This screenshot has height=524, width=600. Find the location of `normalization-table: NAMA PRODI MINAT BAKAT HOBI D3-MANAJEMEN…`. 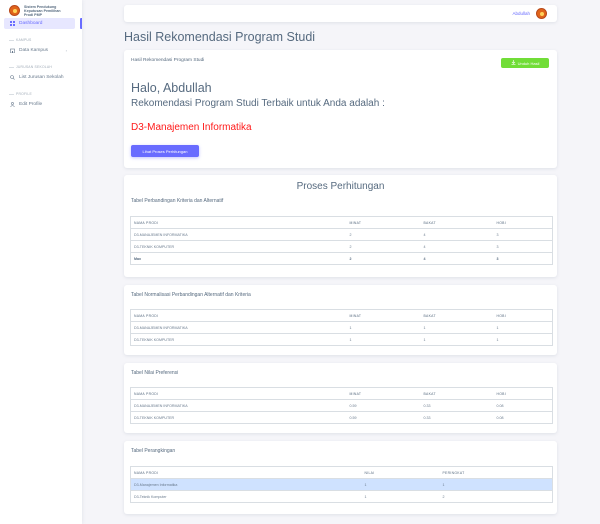

normalization-table: NAMA PRODI MINAT BAKAT HOBI D3-MANAJEMEN… is located at coordinates (341, 327).